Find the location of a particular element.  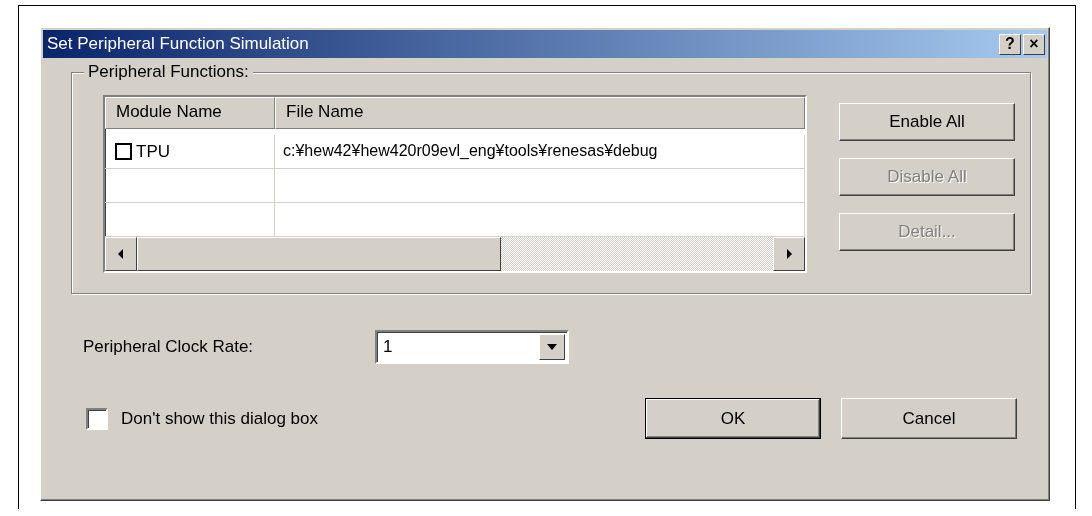

close-button: × is located at coordinates (1034, 44).